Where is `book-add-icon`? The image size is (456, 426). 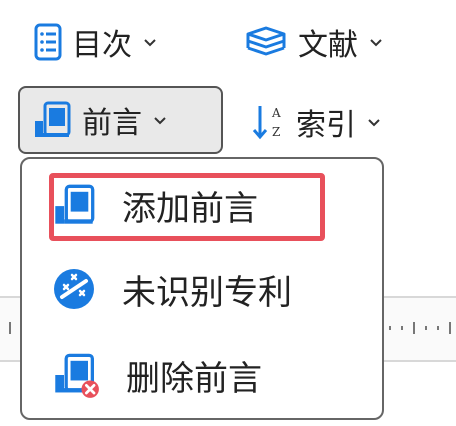
book-add-icon is located at coordinates (74, 205).